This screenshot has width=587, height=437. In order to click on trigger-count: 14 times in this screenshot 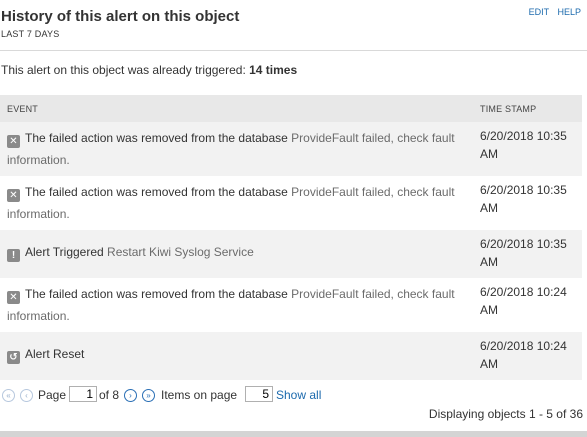, I will do `click(273, 70)`.